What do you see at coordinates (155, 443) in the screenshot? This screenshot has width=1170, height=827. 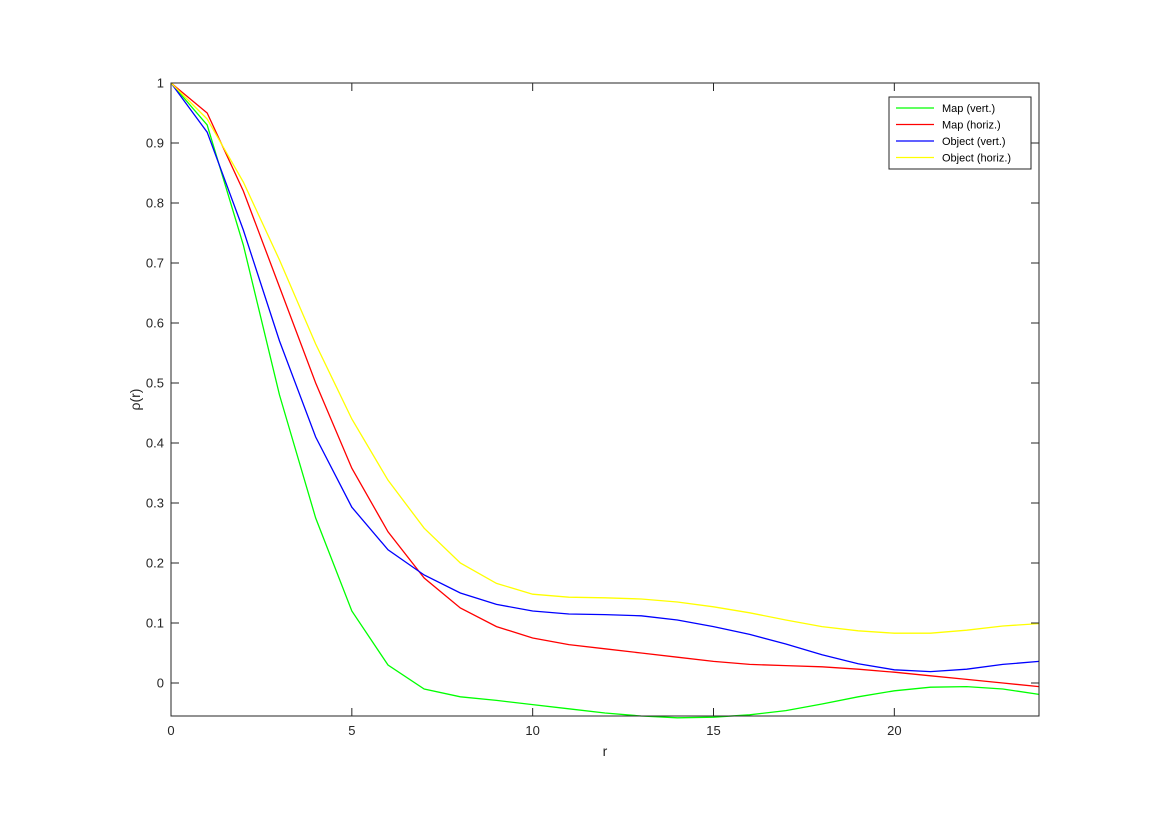 I see `y-tick-label: 0.4` at bounding box center [155, 443].